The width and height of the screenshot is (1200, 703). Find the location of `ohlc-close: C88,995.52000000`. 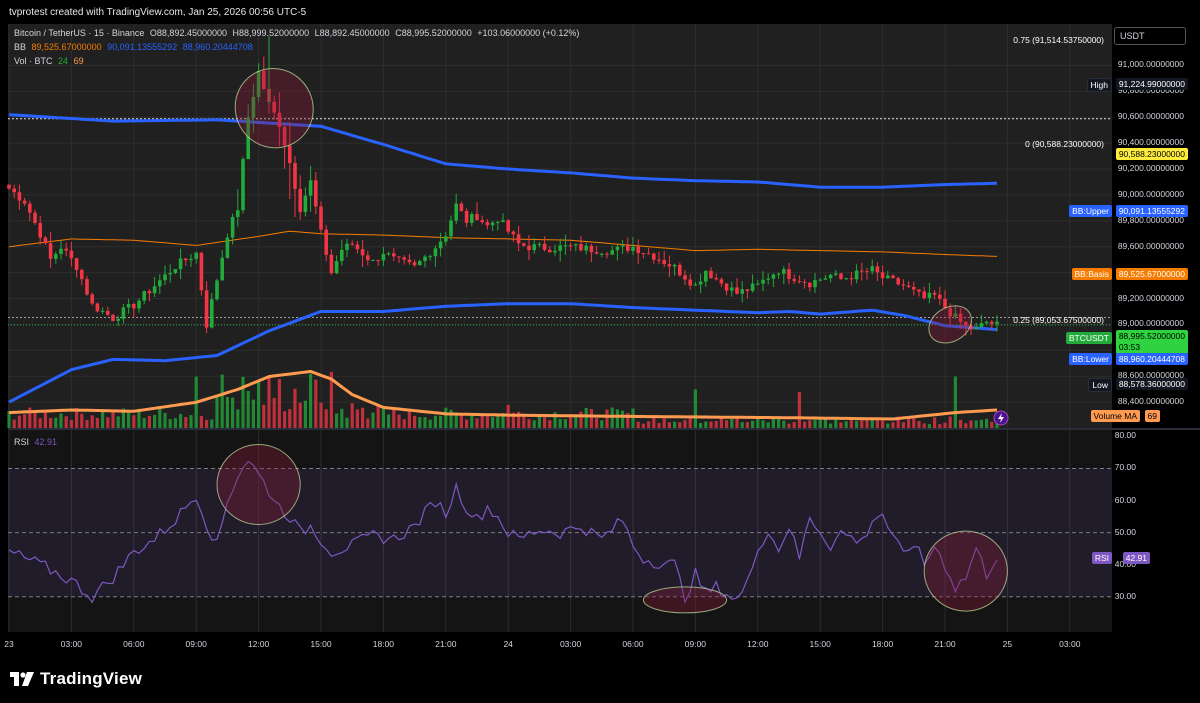

ohlc-close: C88,995.52000000 is located at coordinates (433, 33).